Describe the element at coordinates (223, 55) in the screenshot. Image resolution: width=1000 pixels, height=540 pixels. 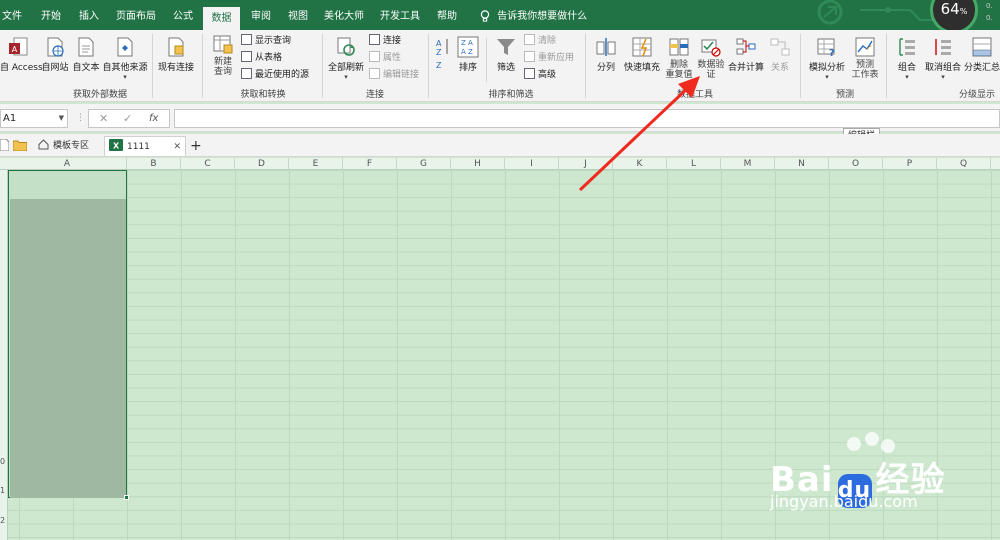
I see `new-query-button: 新建 查询` at that location.